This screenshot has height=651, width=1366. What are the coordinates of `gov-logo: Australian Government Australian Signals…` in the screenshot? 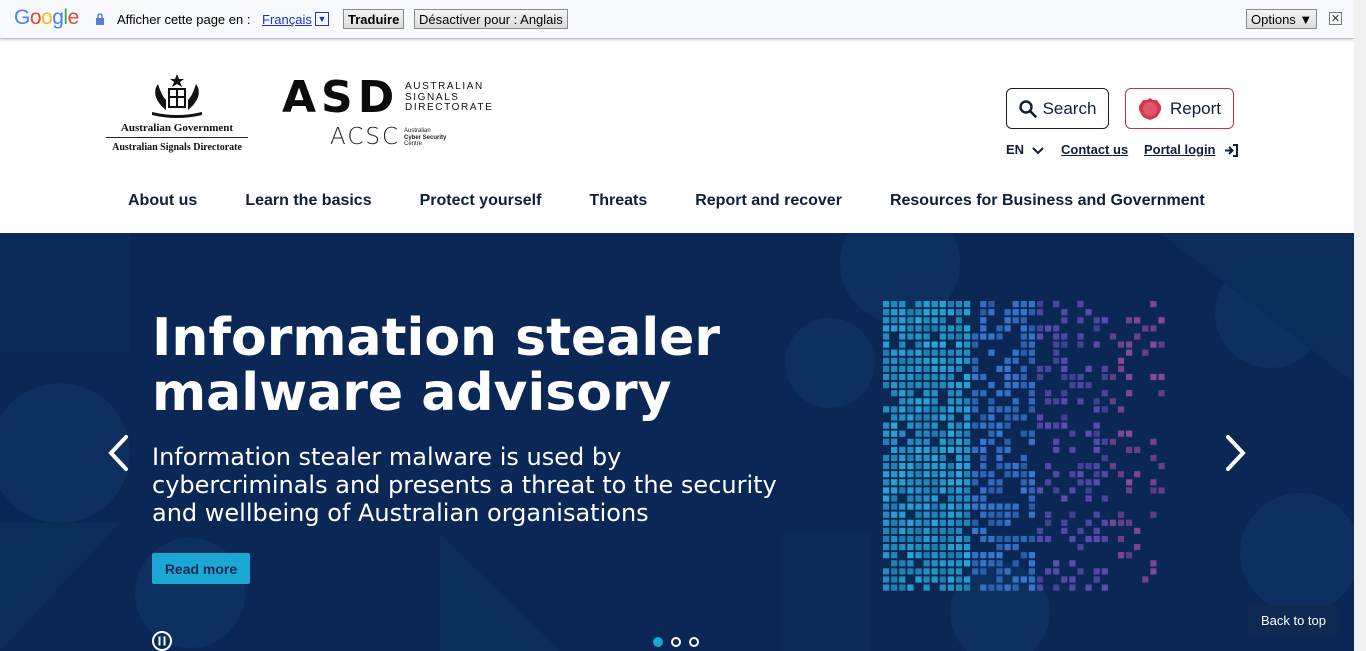 It's located at (177, 114).